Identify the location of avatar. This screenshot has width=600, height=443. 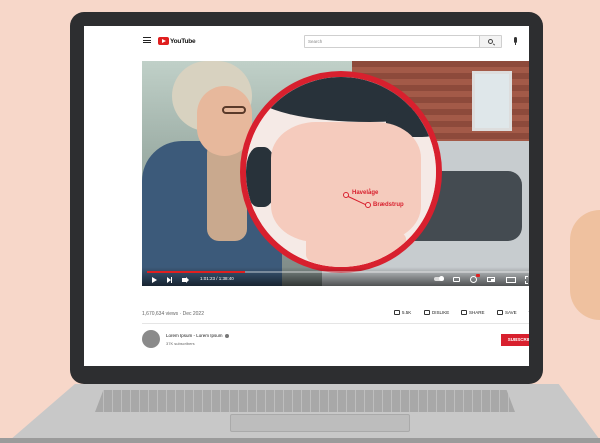
(151, 339).